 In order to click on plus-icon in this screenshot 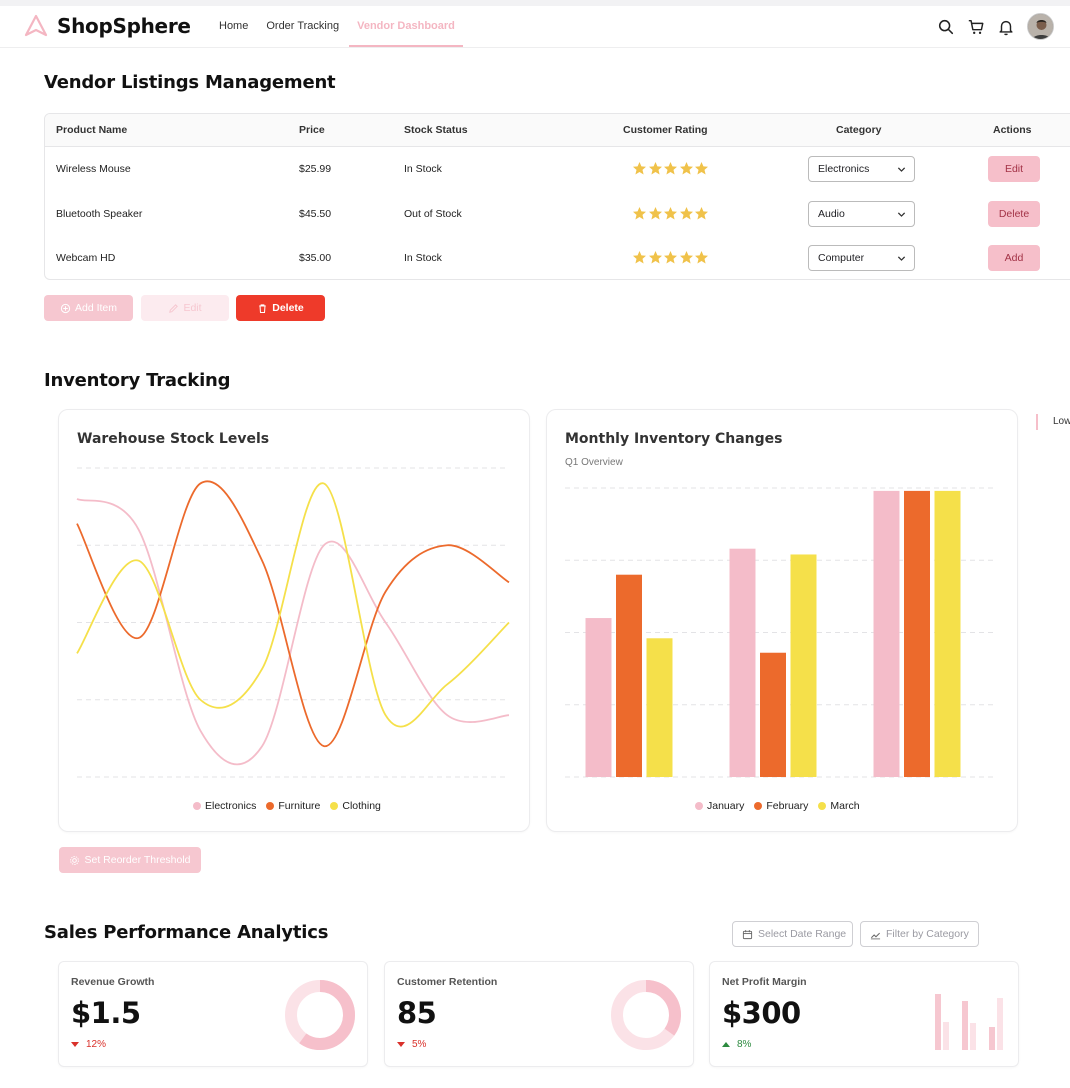, I will do `click(65, 308)`.